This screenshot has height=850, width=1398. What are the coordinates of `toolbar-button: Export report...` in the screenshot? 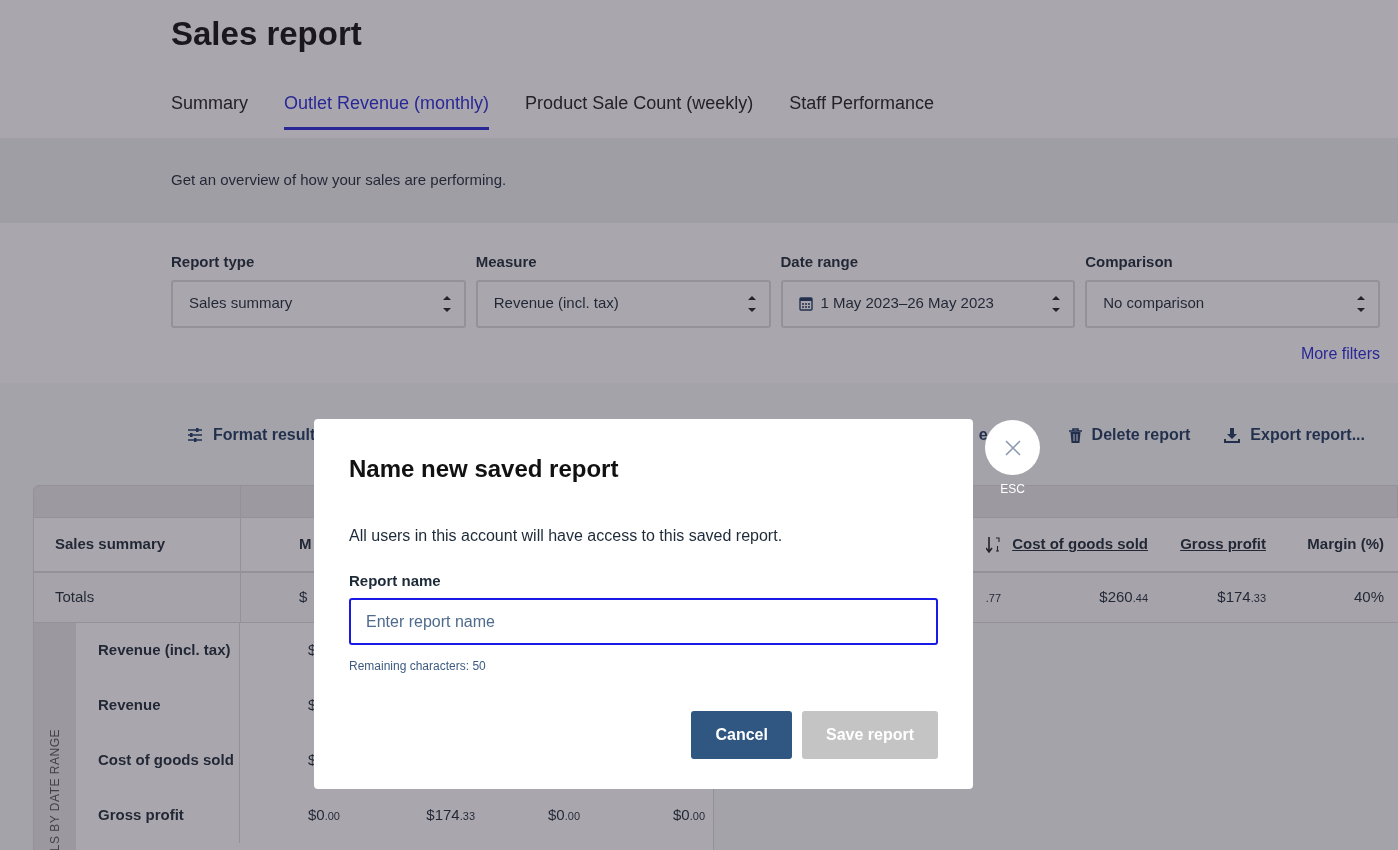 It's located at (1294, 435).